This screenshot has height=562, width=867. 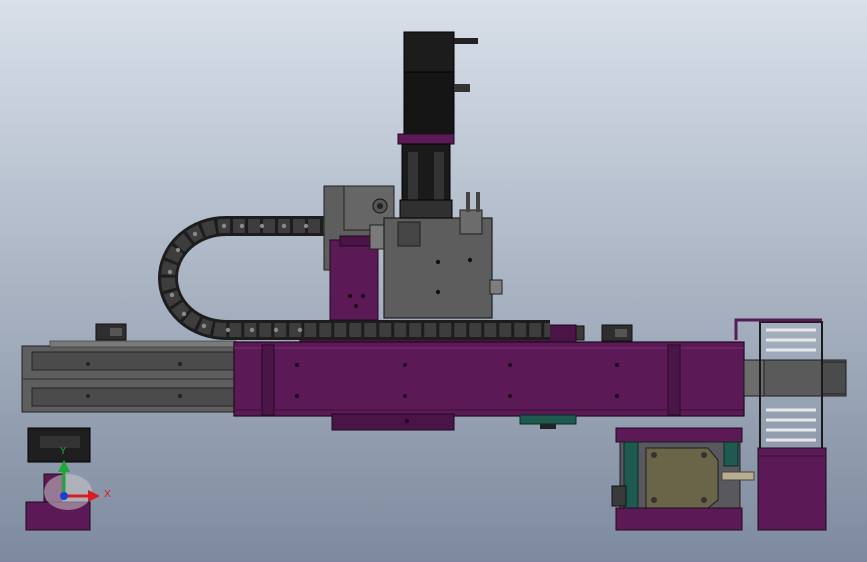 What do you see at coordinates (548, 421) in the screenshot?
I see `bottom-green-block` at bounding box center [548, 421].